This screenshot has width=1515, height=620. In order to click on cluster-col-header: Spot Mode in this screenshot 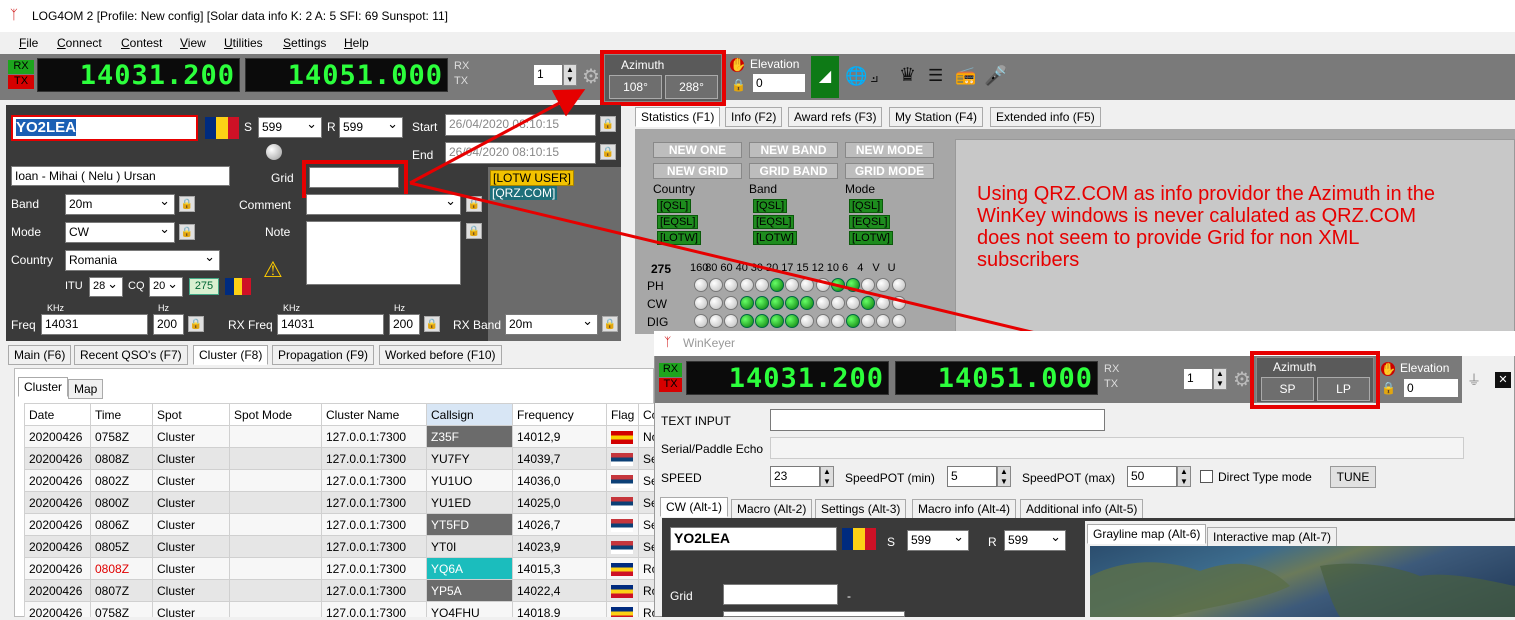, I will do `click(275, 414)`.